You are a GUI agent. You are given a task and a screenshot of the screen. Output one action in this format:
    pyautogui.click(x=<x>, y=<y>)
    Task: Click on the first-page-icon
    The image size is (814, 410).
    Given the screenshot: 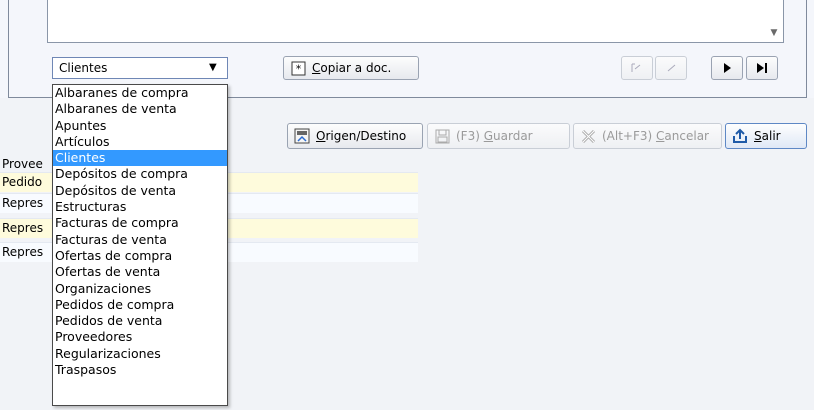 What is the action you would take?
    pyautogui.click(x=637, y=68)
    